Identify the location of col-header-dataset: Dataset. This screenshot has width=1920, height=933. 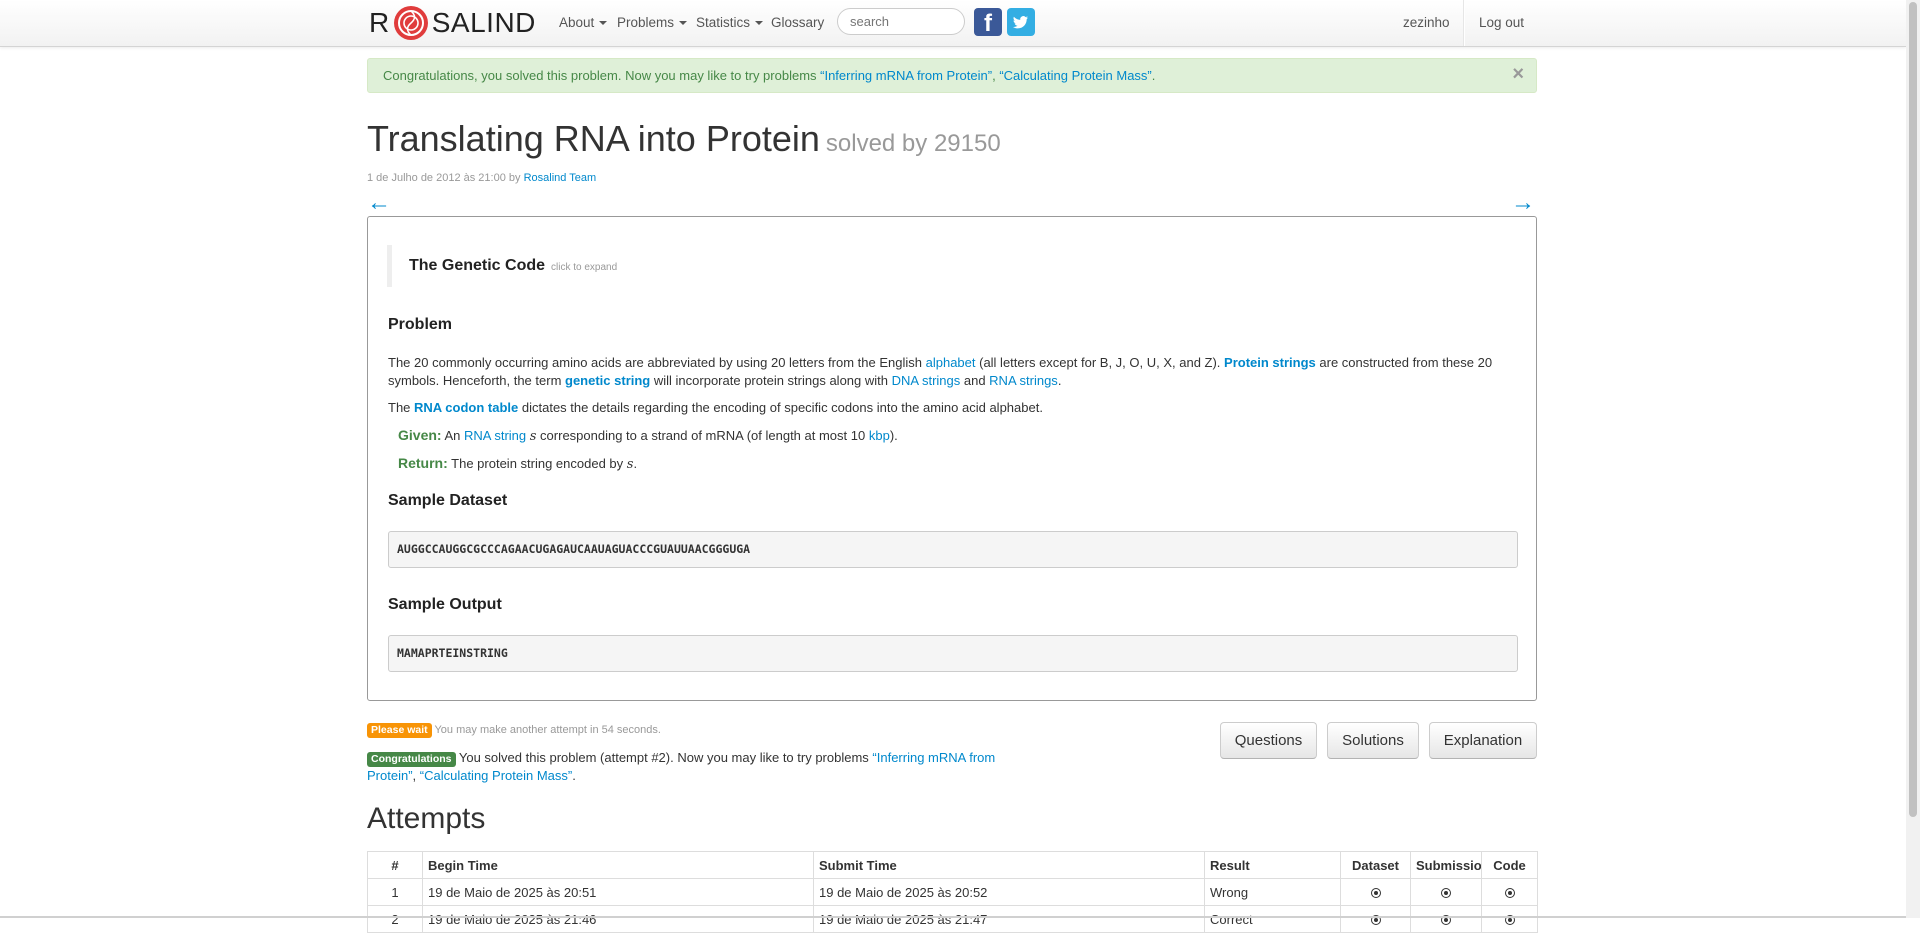
(1375, 865).